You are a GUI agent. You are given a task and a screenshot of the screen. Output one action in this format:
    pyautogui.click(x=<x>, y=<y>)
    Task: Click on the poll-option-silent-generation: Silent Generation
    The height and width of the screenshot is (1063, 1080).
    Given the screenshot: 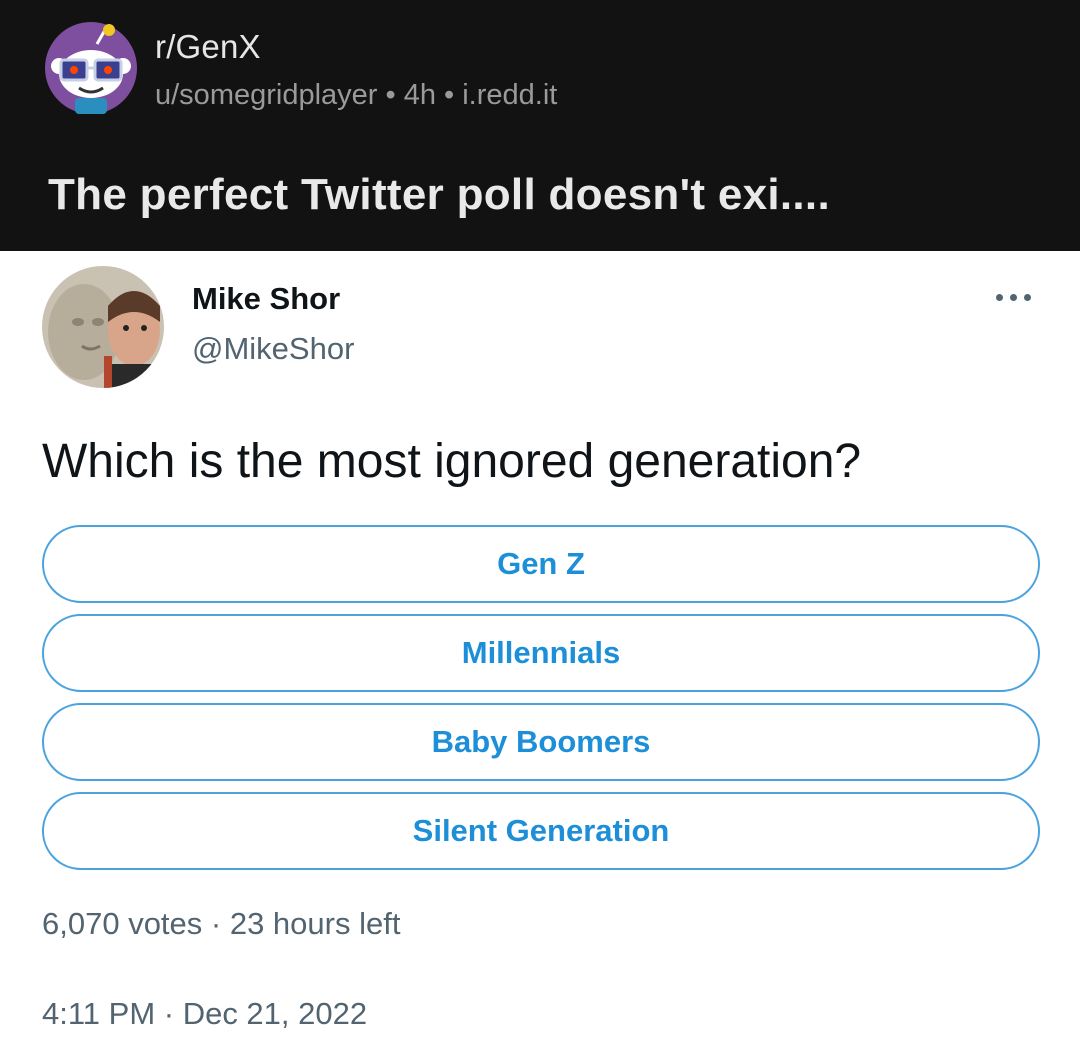 What is the action you would take?
    pyautogui.click(x=541, y=831)
    